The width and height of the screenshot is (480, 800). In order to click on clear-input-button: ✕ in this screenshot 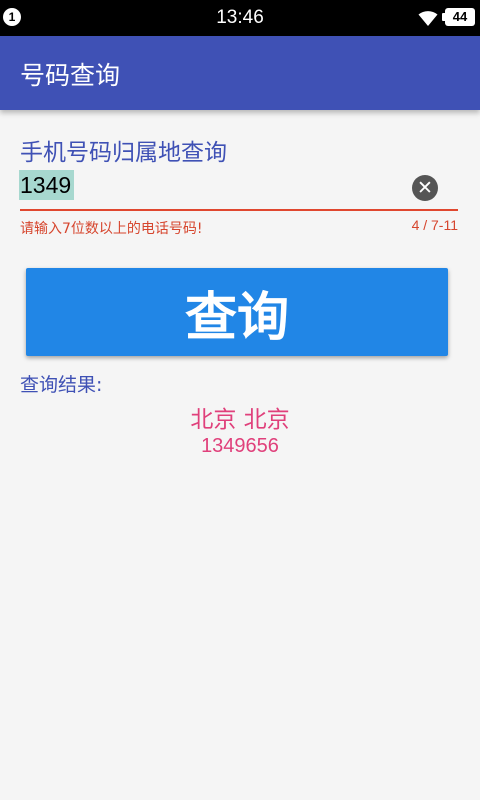, I will do `click(425, 188)`.